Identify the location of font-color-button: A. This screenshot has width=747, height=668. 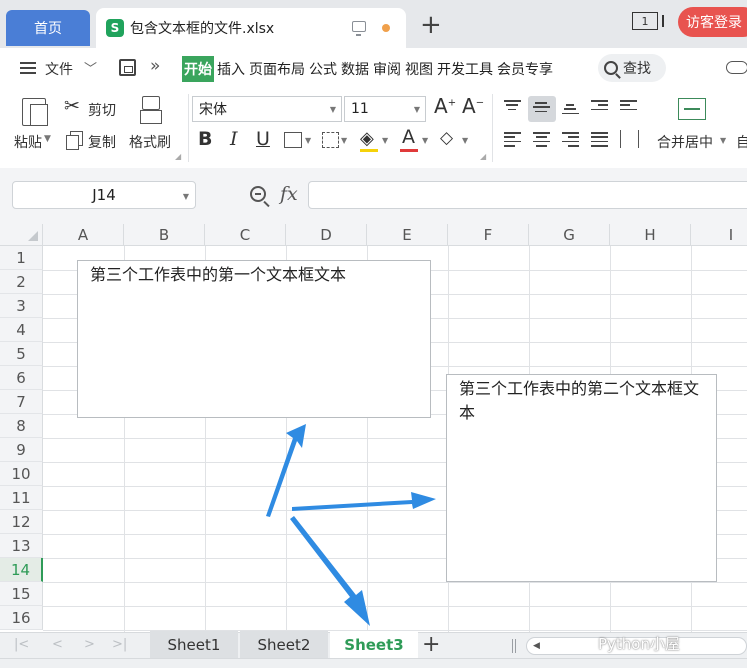
(408, 137).